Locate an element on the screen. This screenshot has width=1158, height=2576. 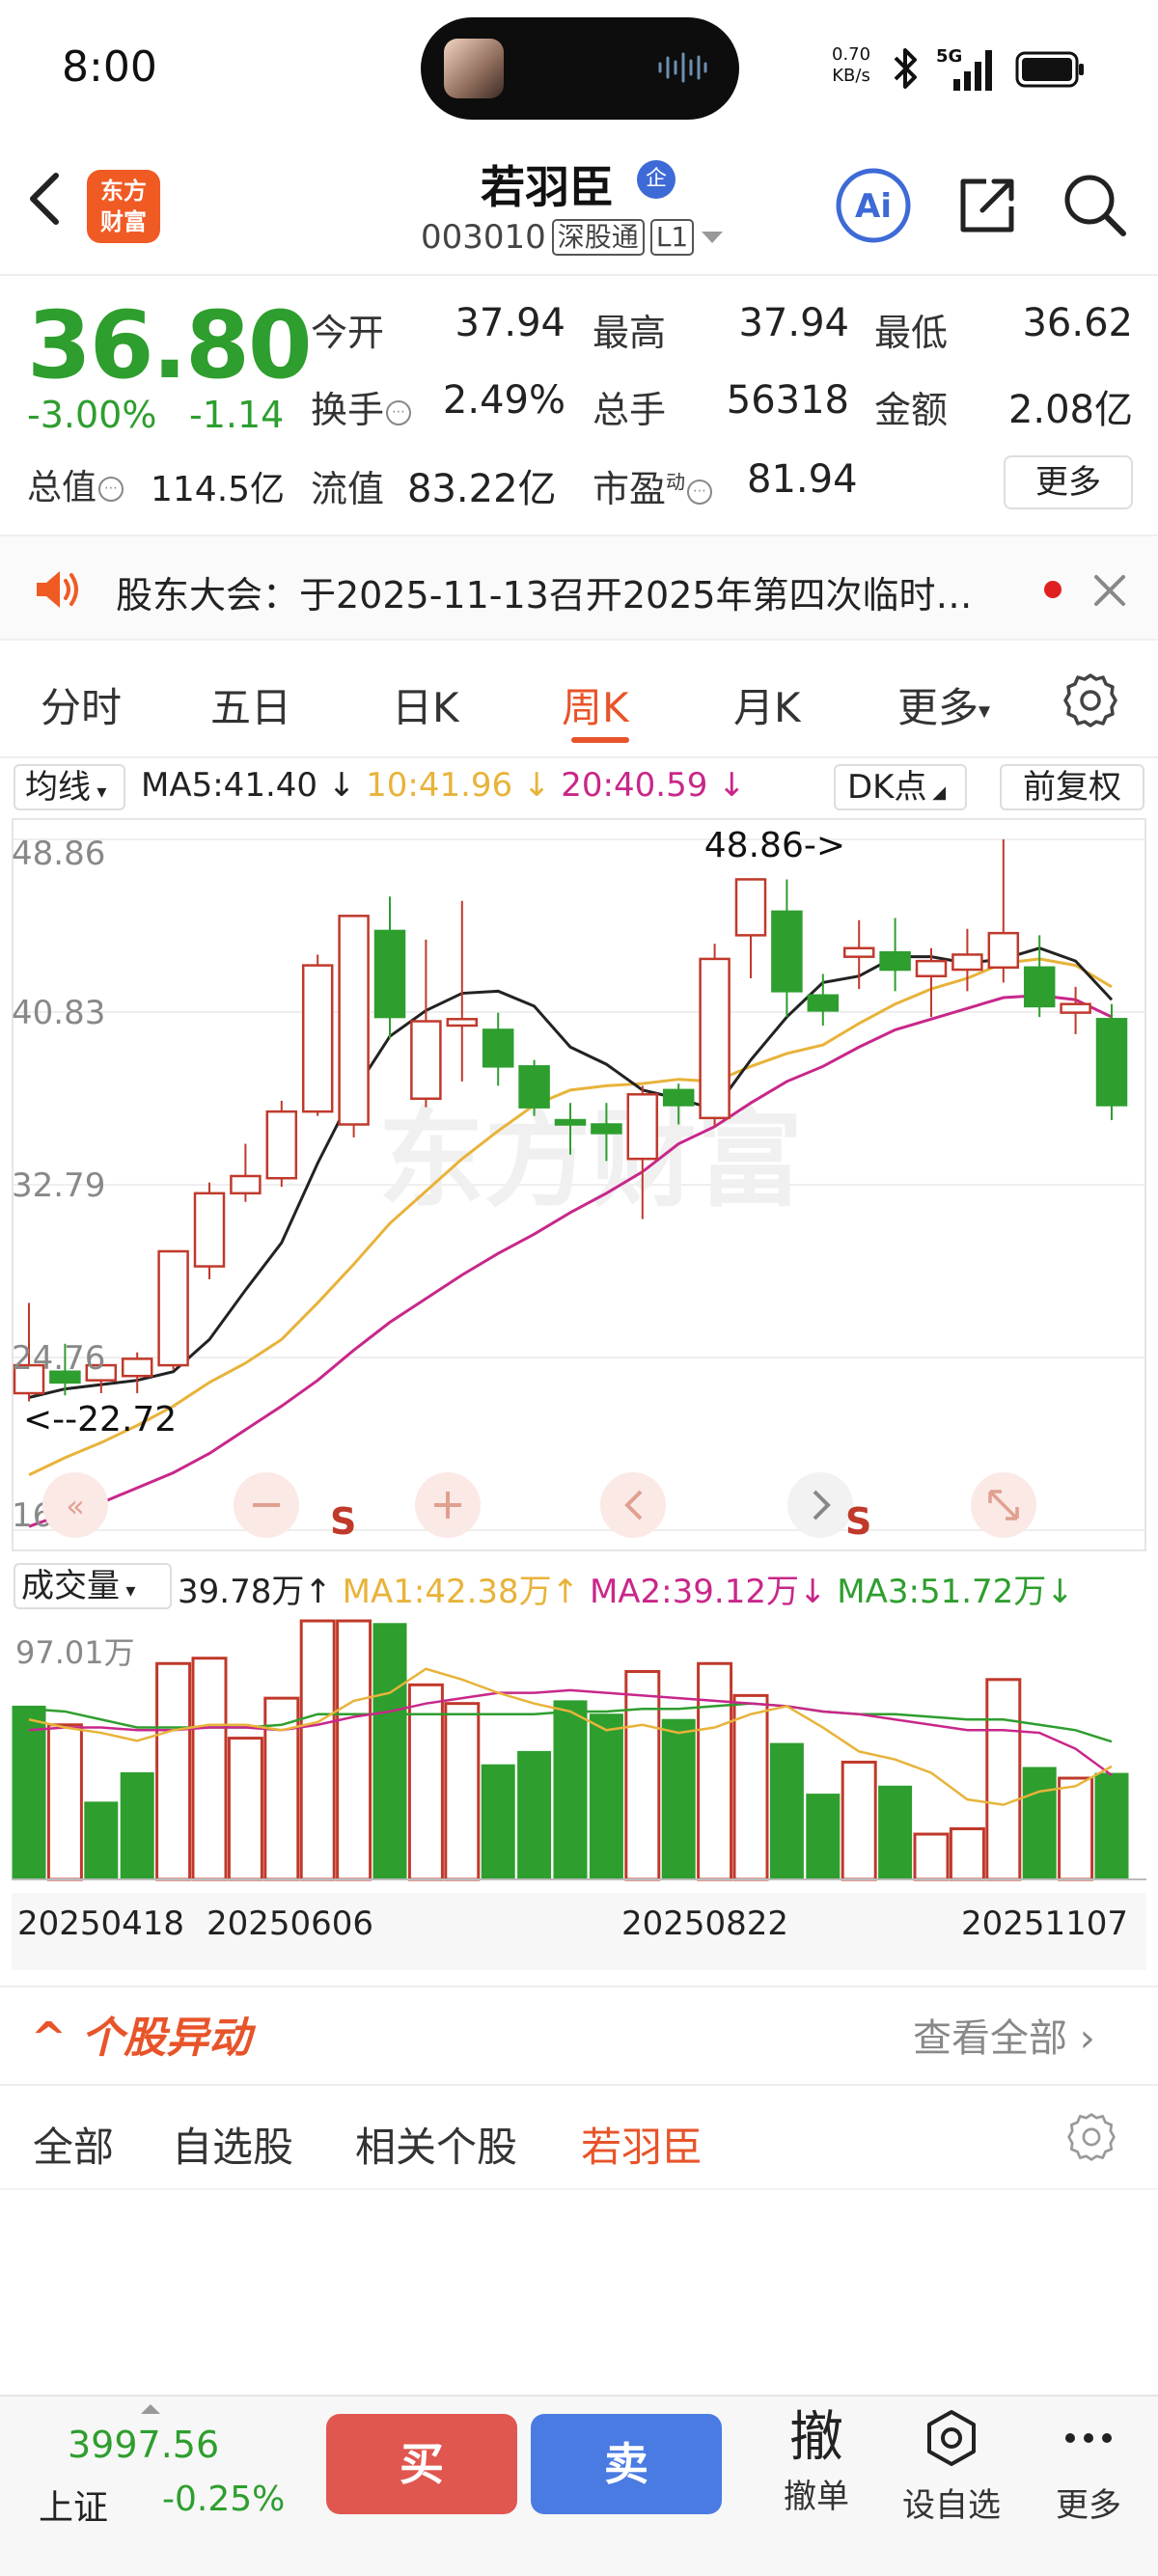
cancel-order-label: 撤单 is located at coordinates (816, 2497).